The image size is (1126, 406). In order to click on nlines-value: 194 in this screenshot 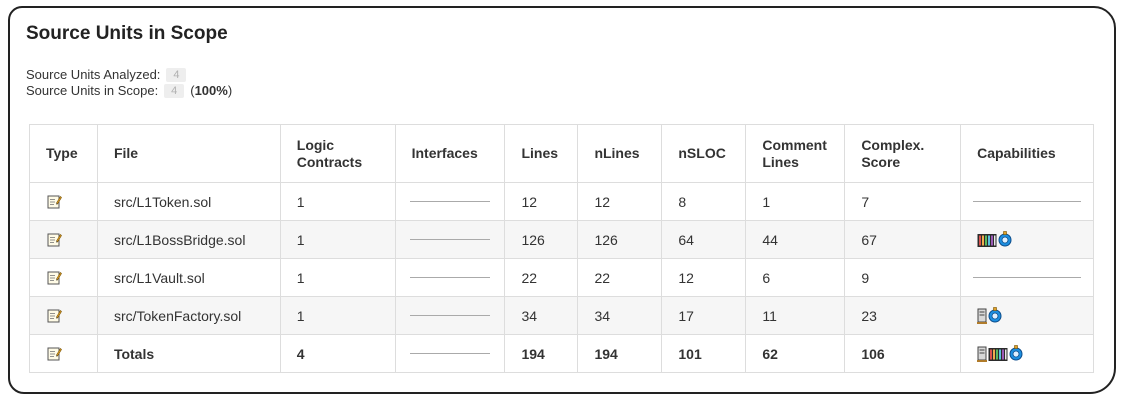, I will do `click(620, 353)`.